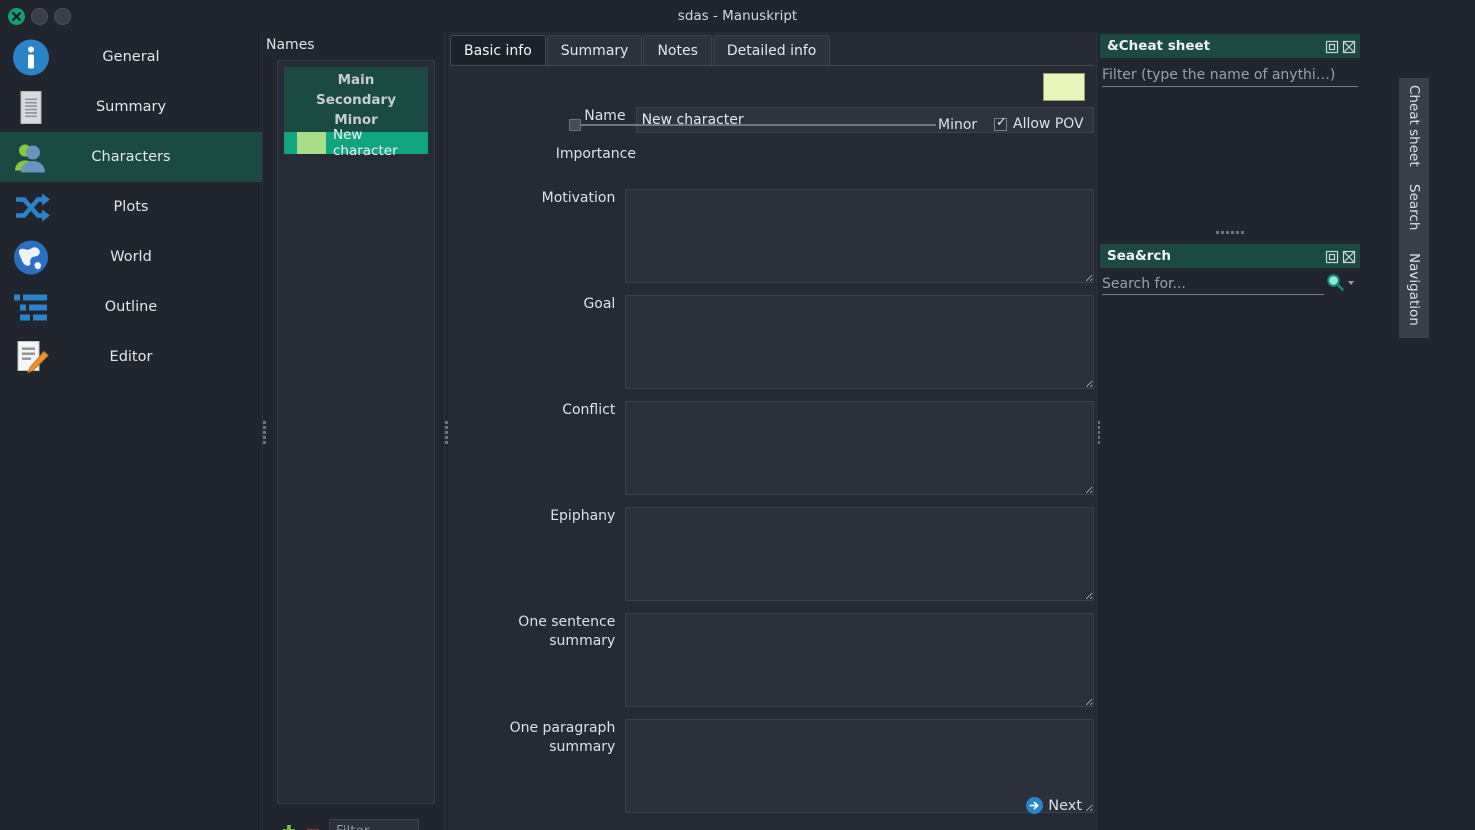 Image resolution: width=1475 pixels, height=830 pixels. Describe the element at coordinates (498, 50) in the screenshot. I see `tab-basic-info: Basic info` at that location.